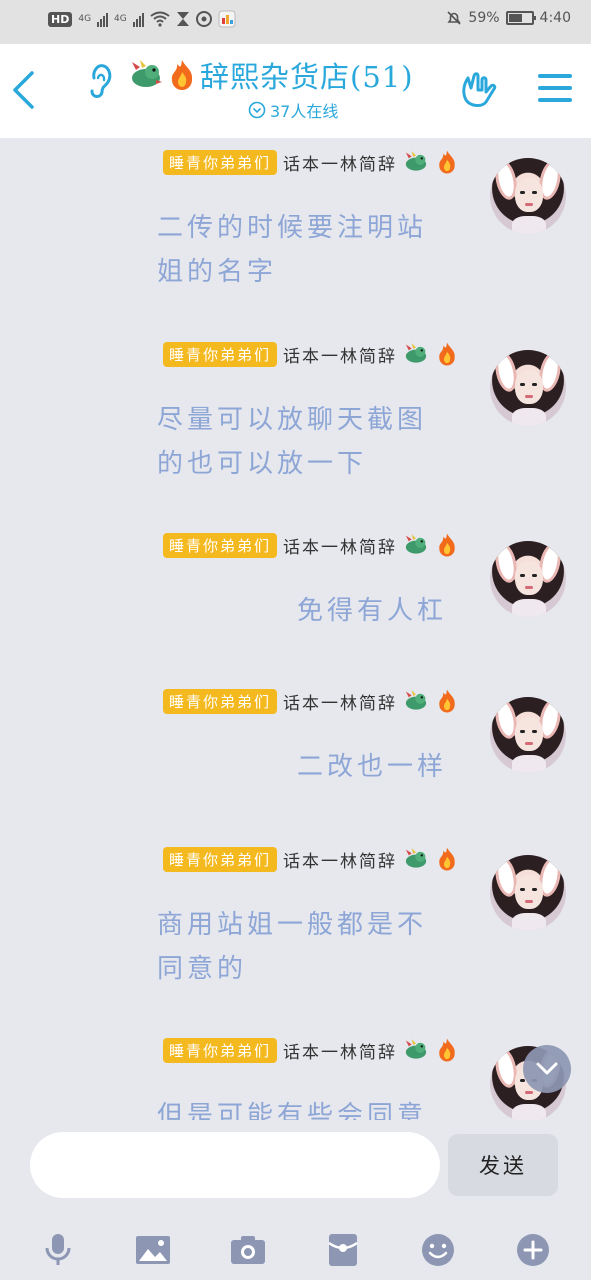 Image resolution: width=591 pixels, height=1280 pixels. Describe the element at coordinates (302, 1107) in the screenshot. I see `message-text: 但是可能有些会同意` at that location.